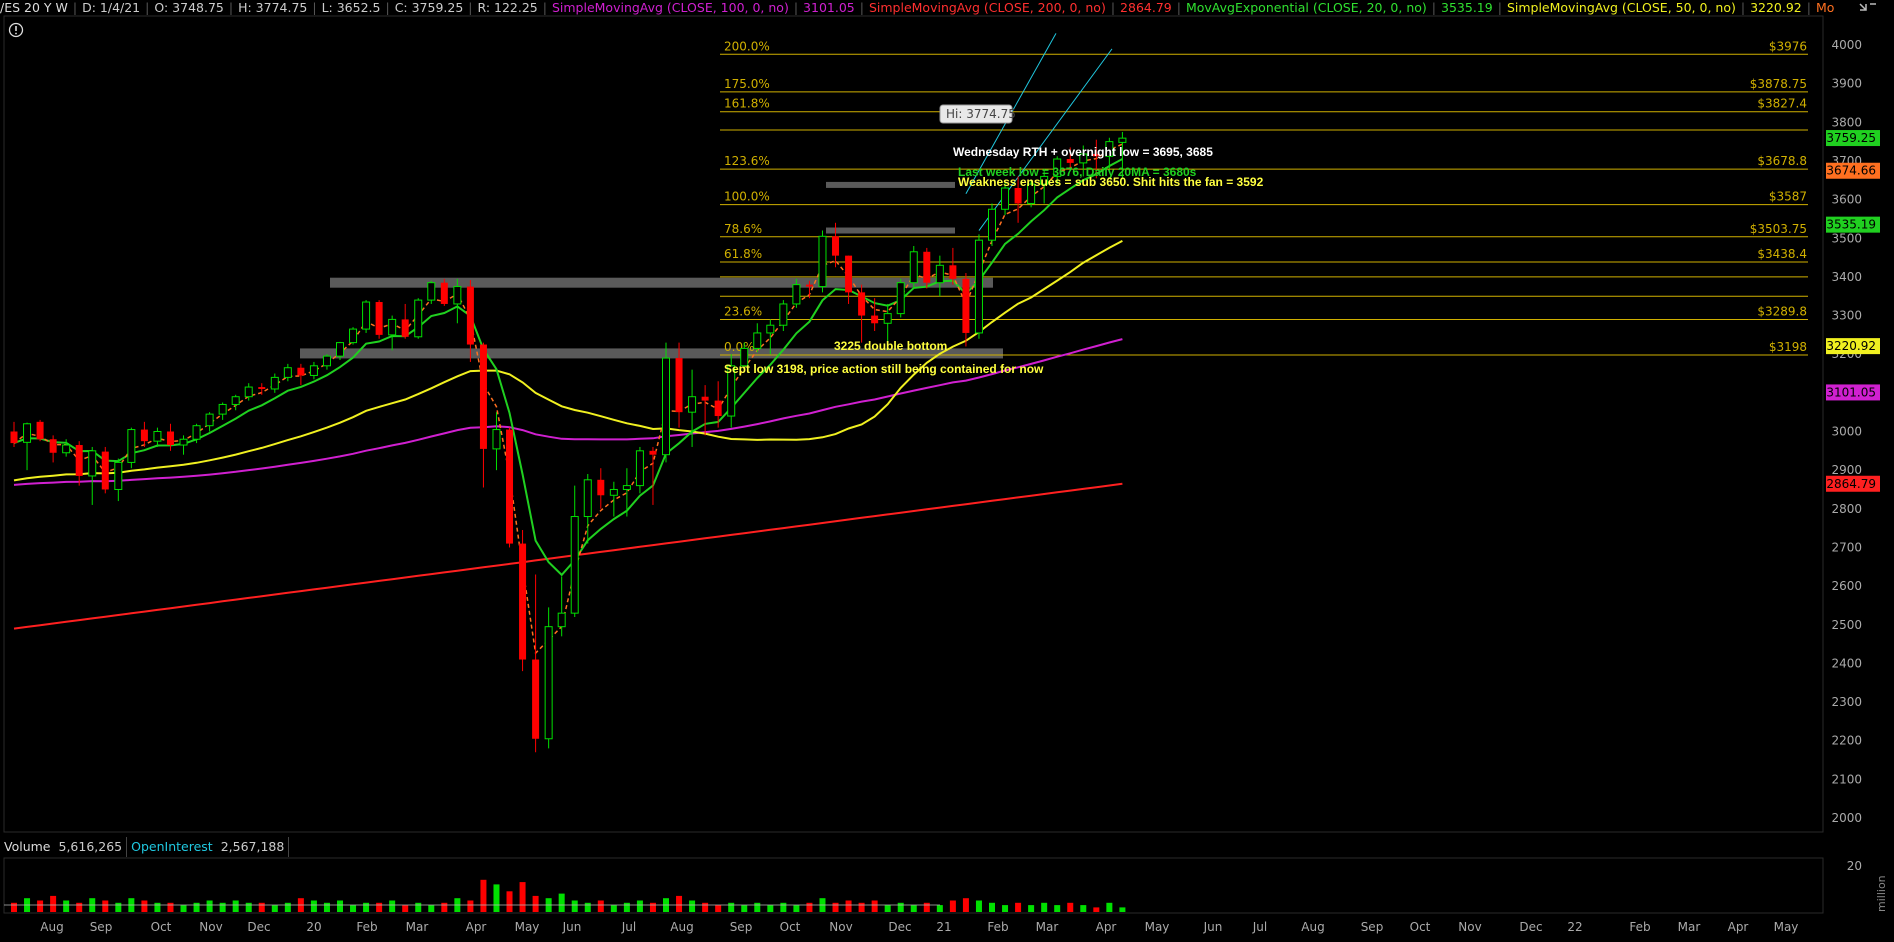 This screenshot has height=942, width=1894. I want to click on fib-percent-label: 0.0%, so click(739, 347).